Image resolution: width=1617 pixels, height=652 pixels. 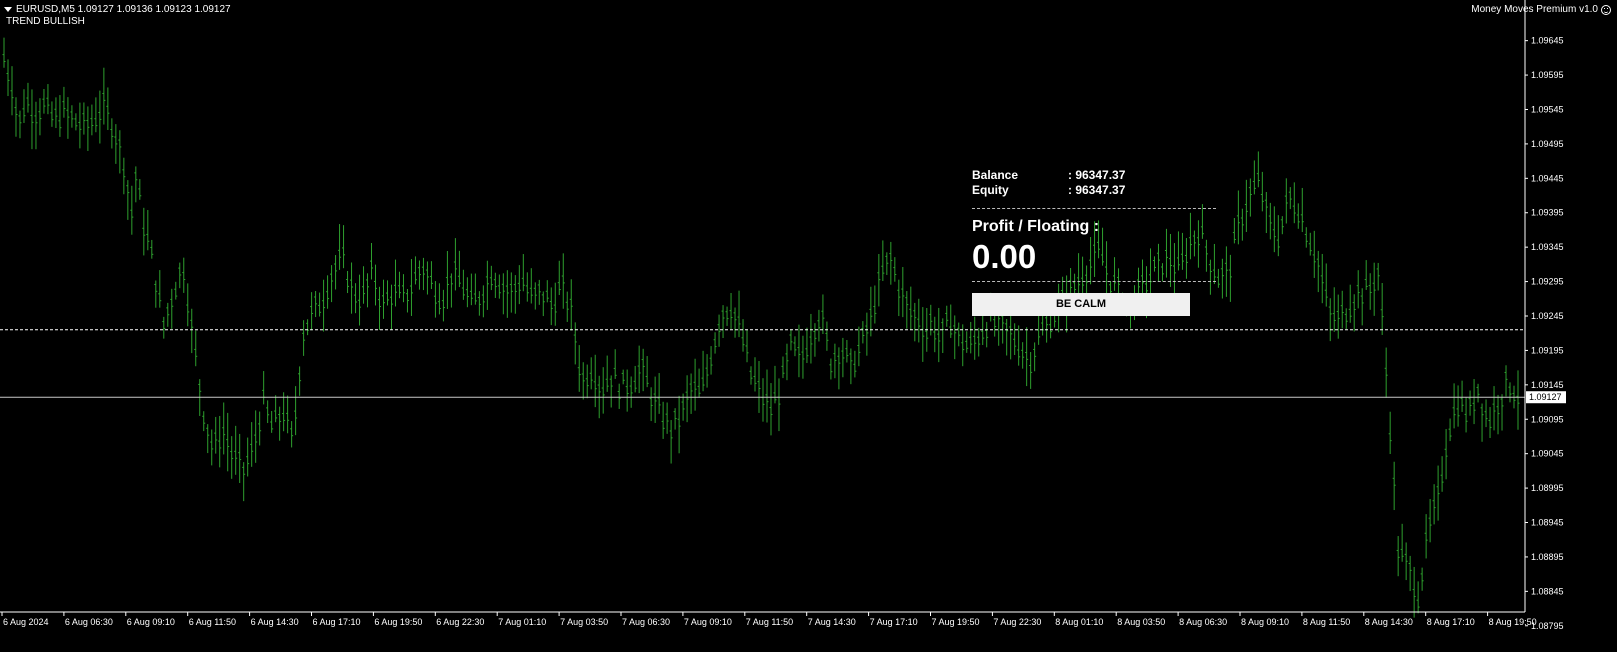 What do you see at coordinates (1606, 9) in the screenshot?
I see `smiley-icon` at bounding box center [1606, 9].